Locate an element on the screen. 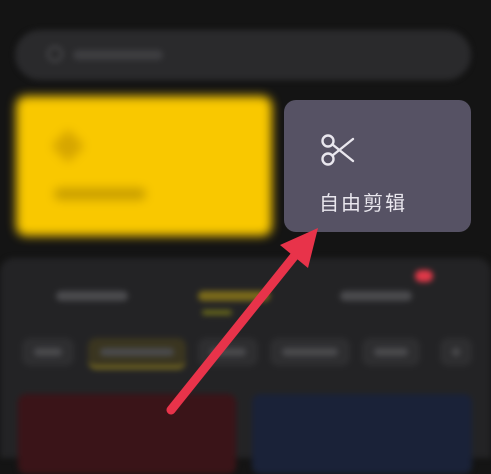 Image resolution: width=491 pixels, height=474 pixels. search-placeholder is located at coordinates (118, 55).